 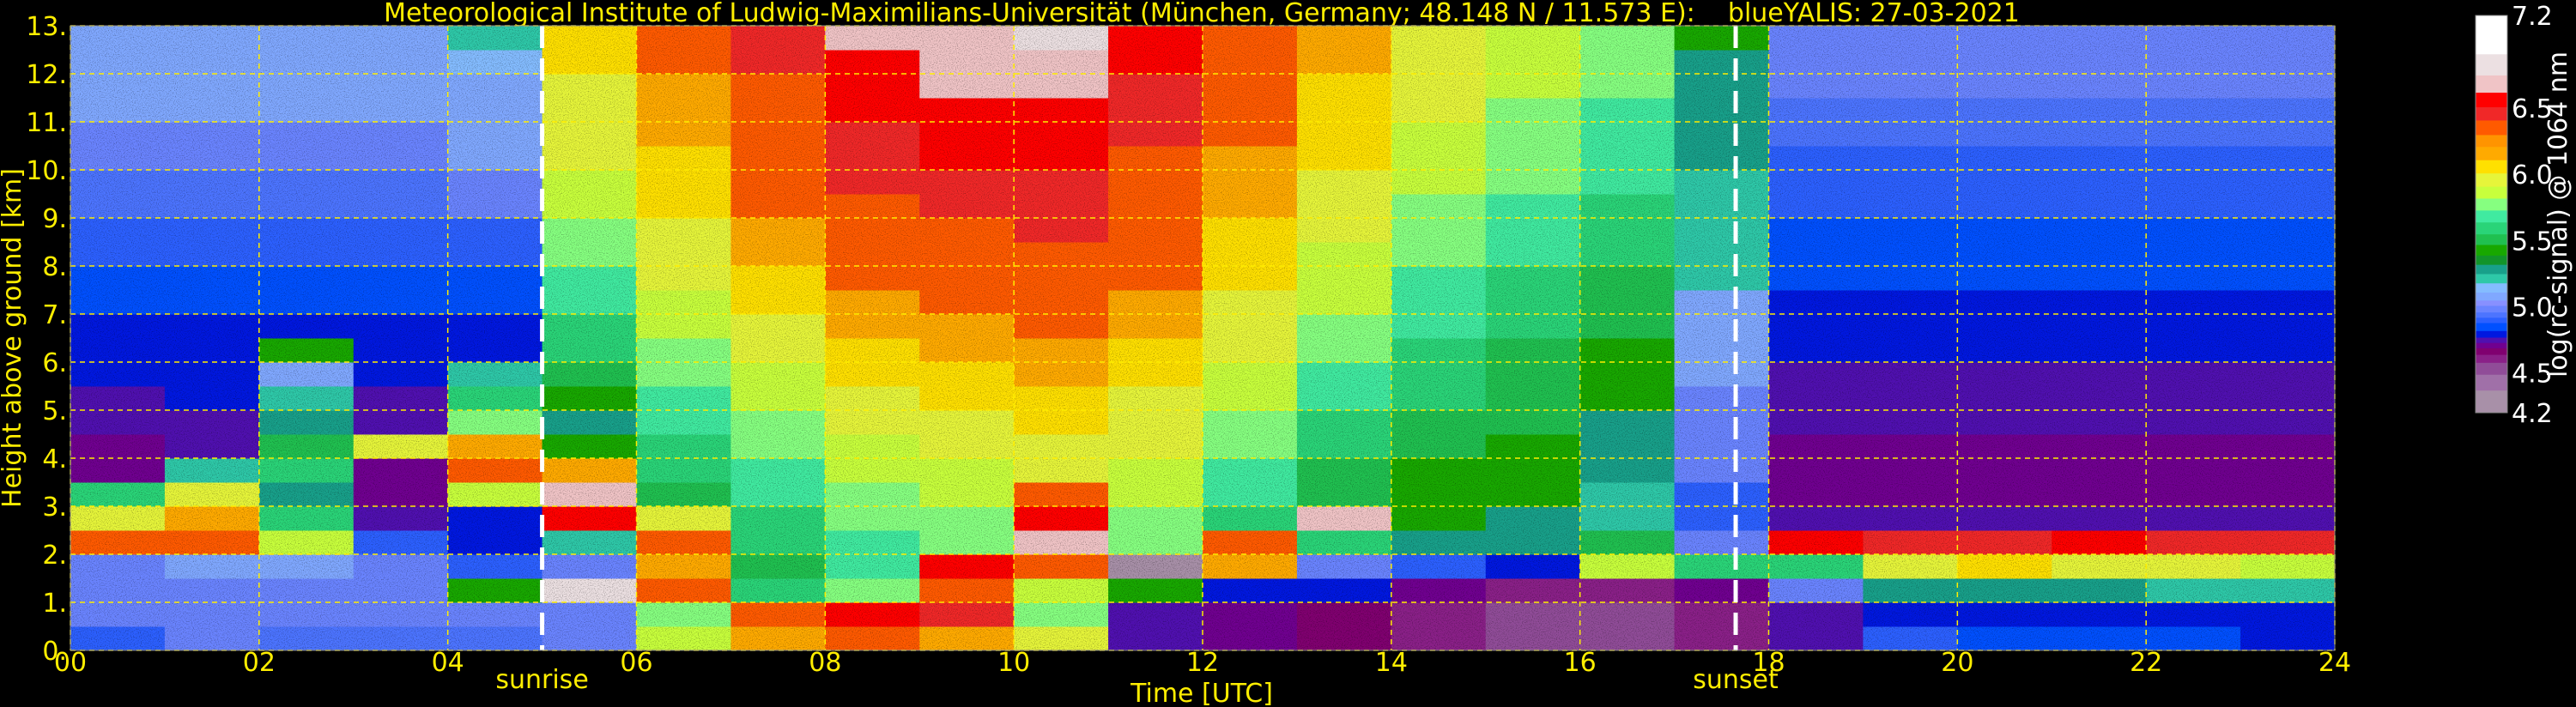 What do you see at coordinates (2334, 663) in the screenshot?
I see `x-tick-label: 24` at bounding box center [2334, 663].